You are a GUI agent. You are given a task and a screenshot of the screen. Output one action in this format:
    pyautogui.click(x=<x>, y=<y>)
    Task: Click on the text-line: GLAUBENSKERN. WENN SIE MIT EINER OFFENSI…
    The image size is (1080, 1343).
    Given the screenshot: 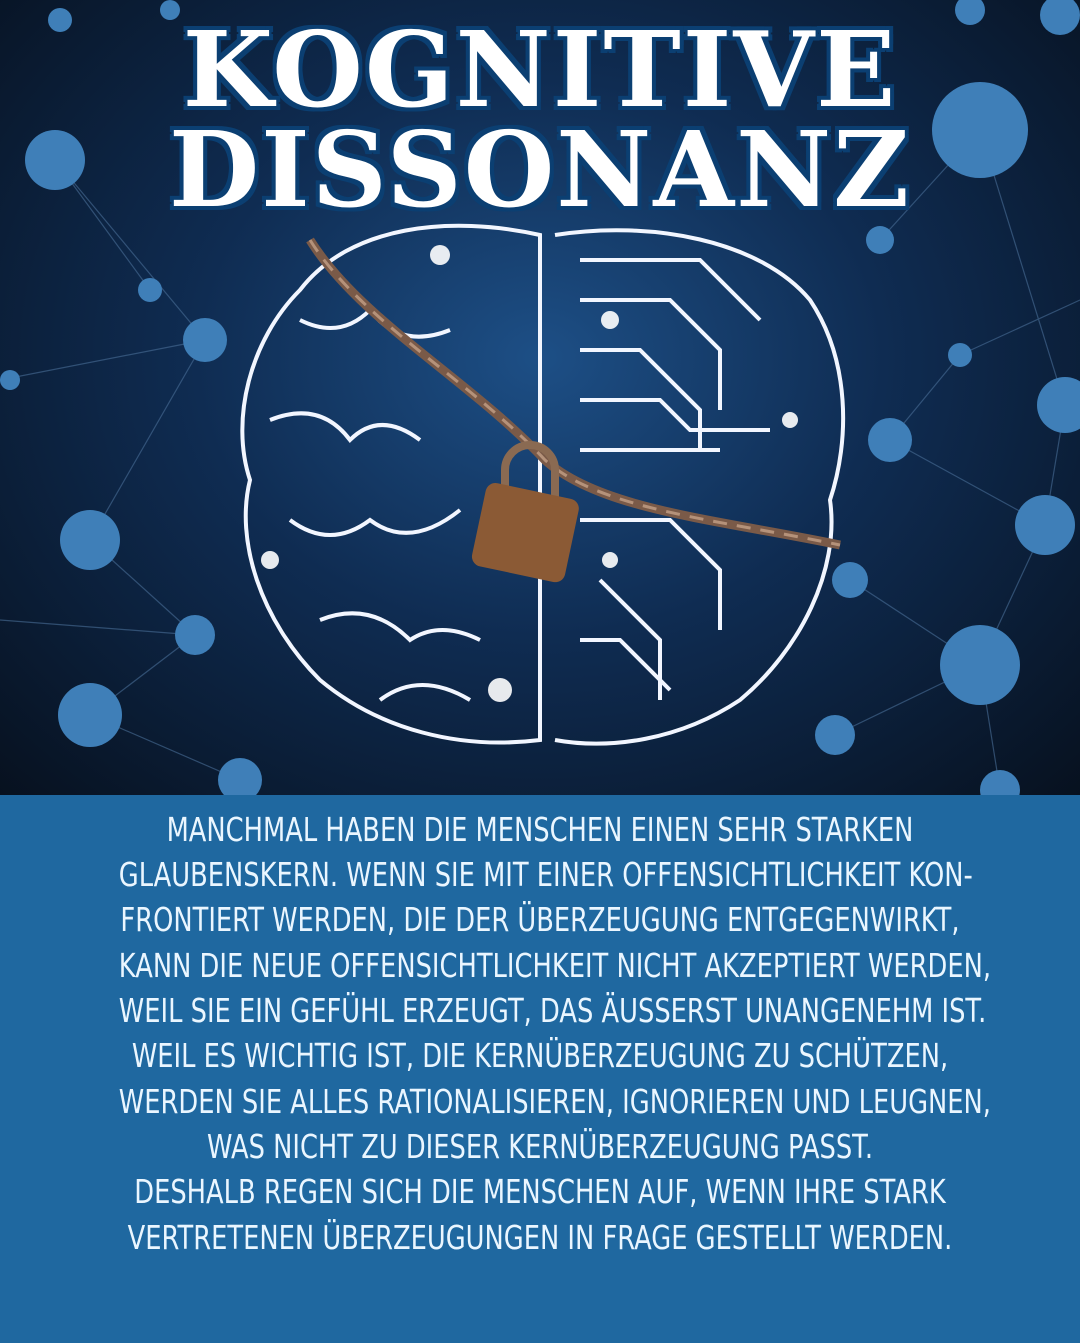 What is the action you would take?
    pyautogui.click(x=545, y=874)
    